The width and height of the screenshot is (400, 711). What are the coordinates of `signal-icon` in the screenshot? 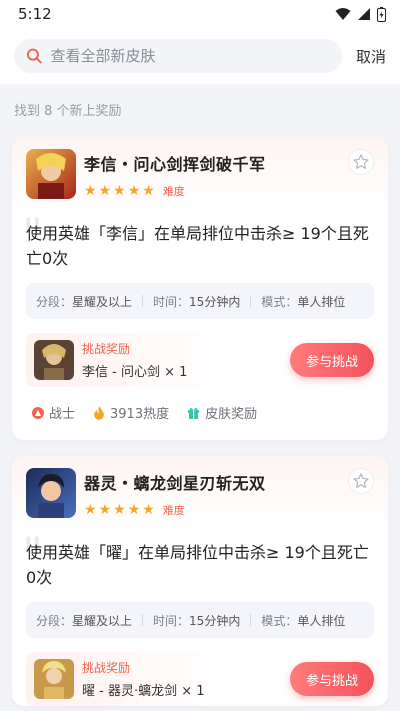 It's located at (364, 14).